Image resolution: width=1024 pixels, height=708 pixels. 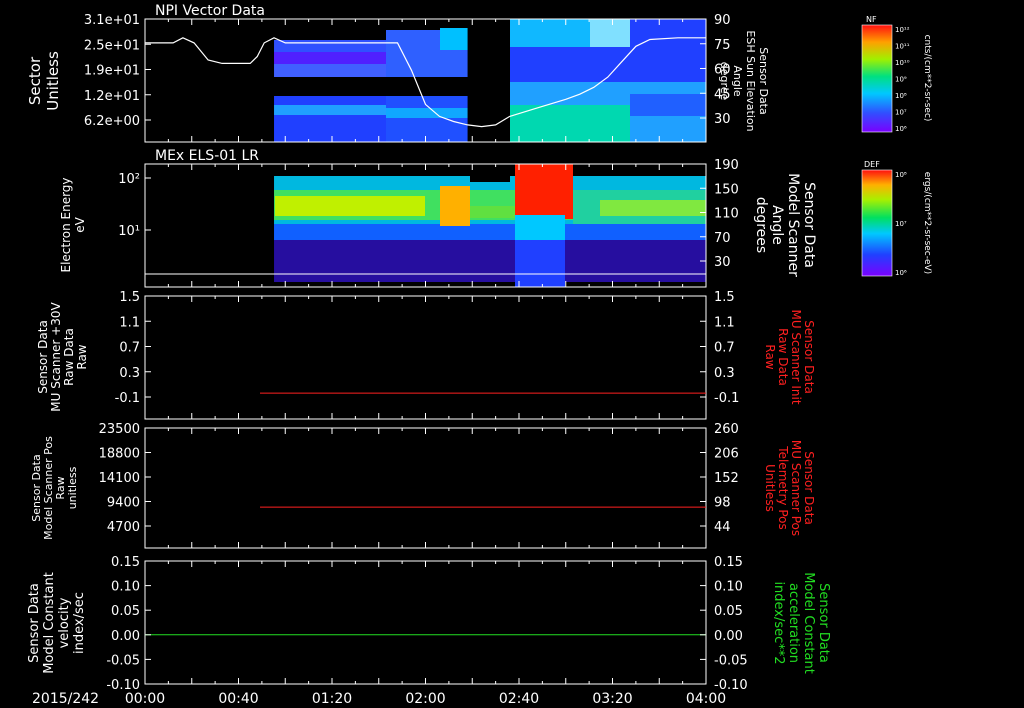 What do you see at coordinates (112, 96) in the screenshot?
I see `y-tick-label: 1.2e+01` at bounding box center [112, 96].